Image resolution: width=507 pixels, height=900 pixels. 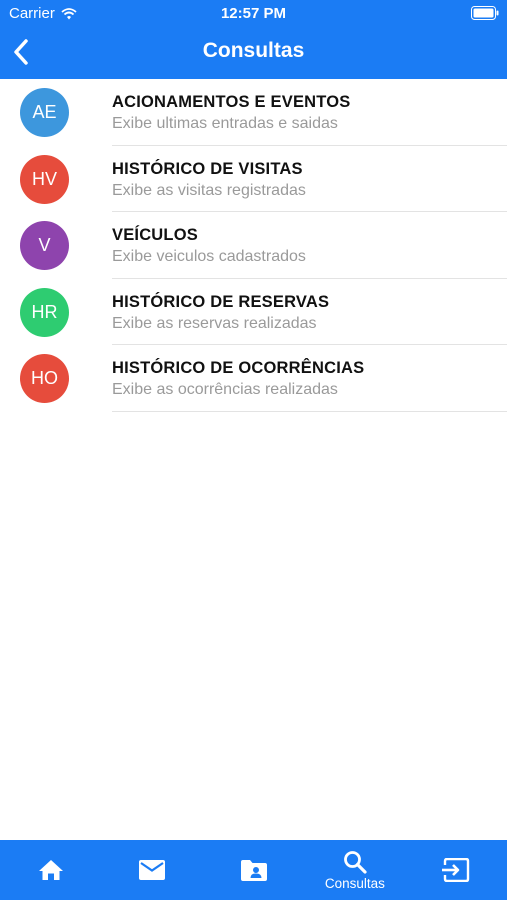 What do you see at coordinates (355, 862) in the screenshot?
I see `search-icon` at bounding box center [355, 862].